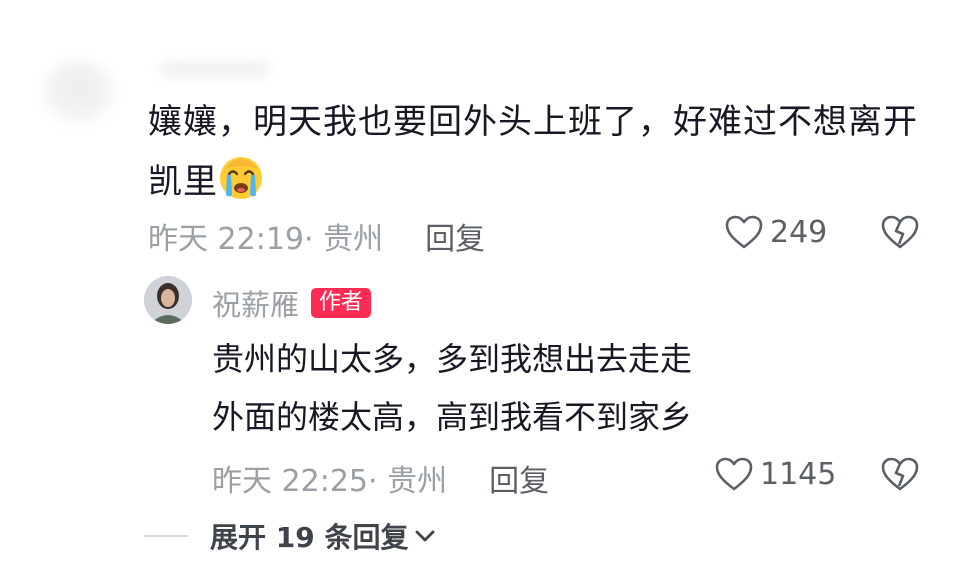 The height and width of the screenshot is (566, 960). What do you see at coordinates (425, 536) in the screenshot?
I see `chevron-down-icon` at bounding box center [425, 536].